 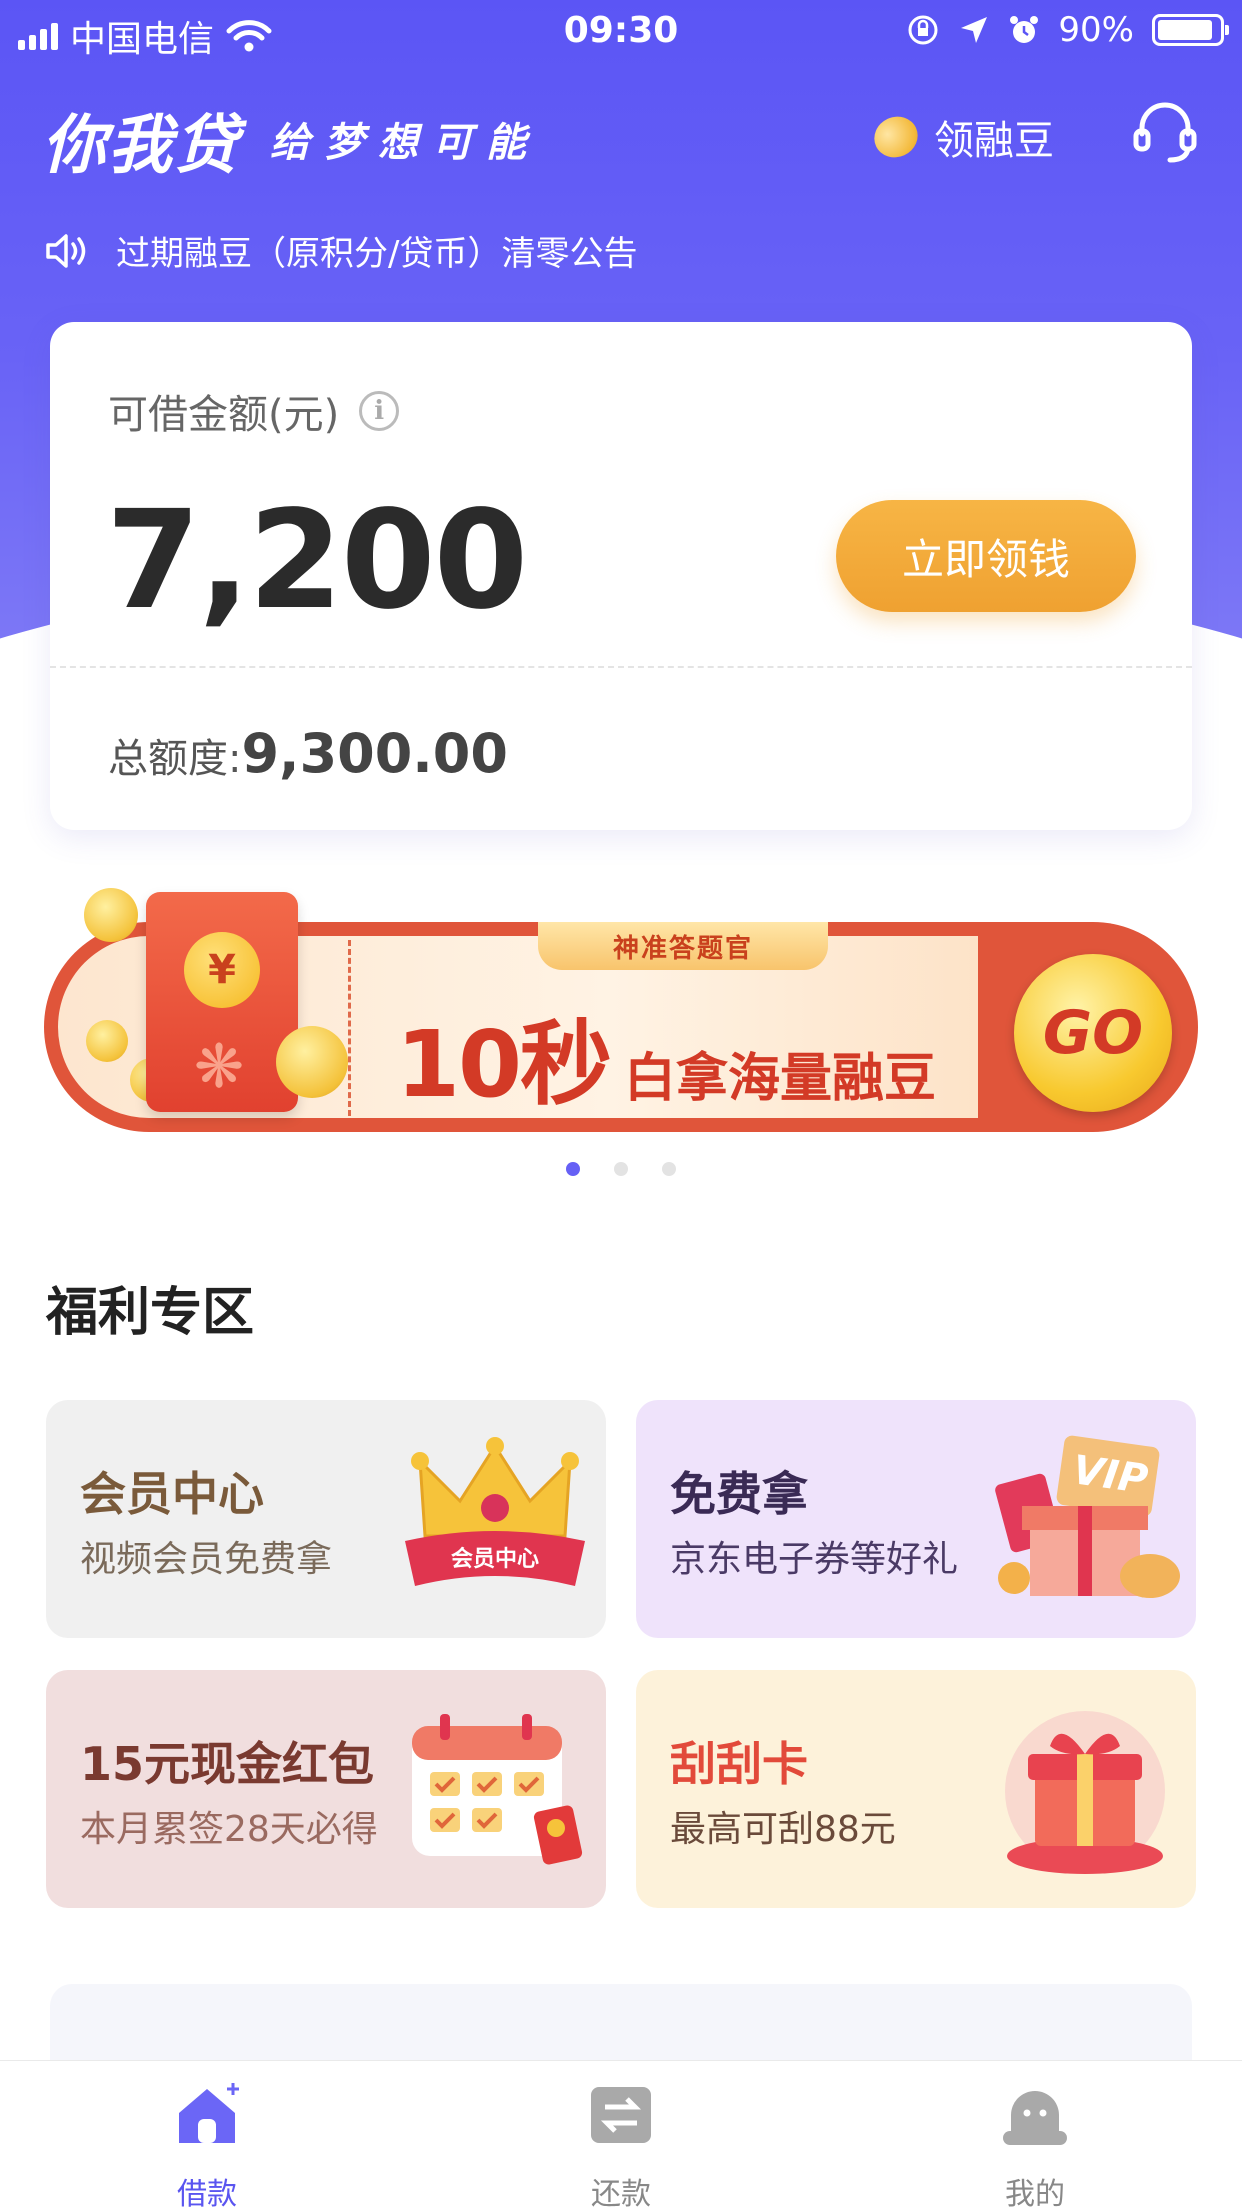 What do you see at coordinates (1093, 1033) in the screenshot?
I see `banner-go-button: GO` at bounding box center [1093, 1033].